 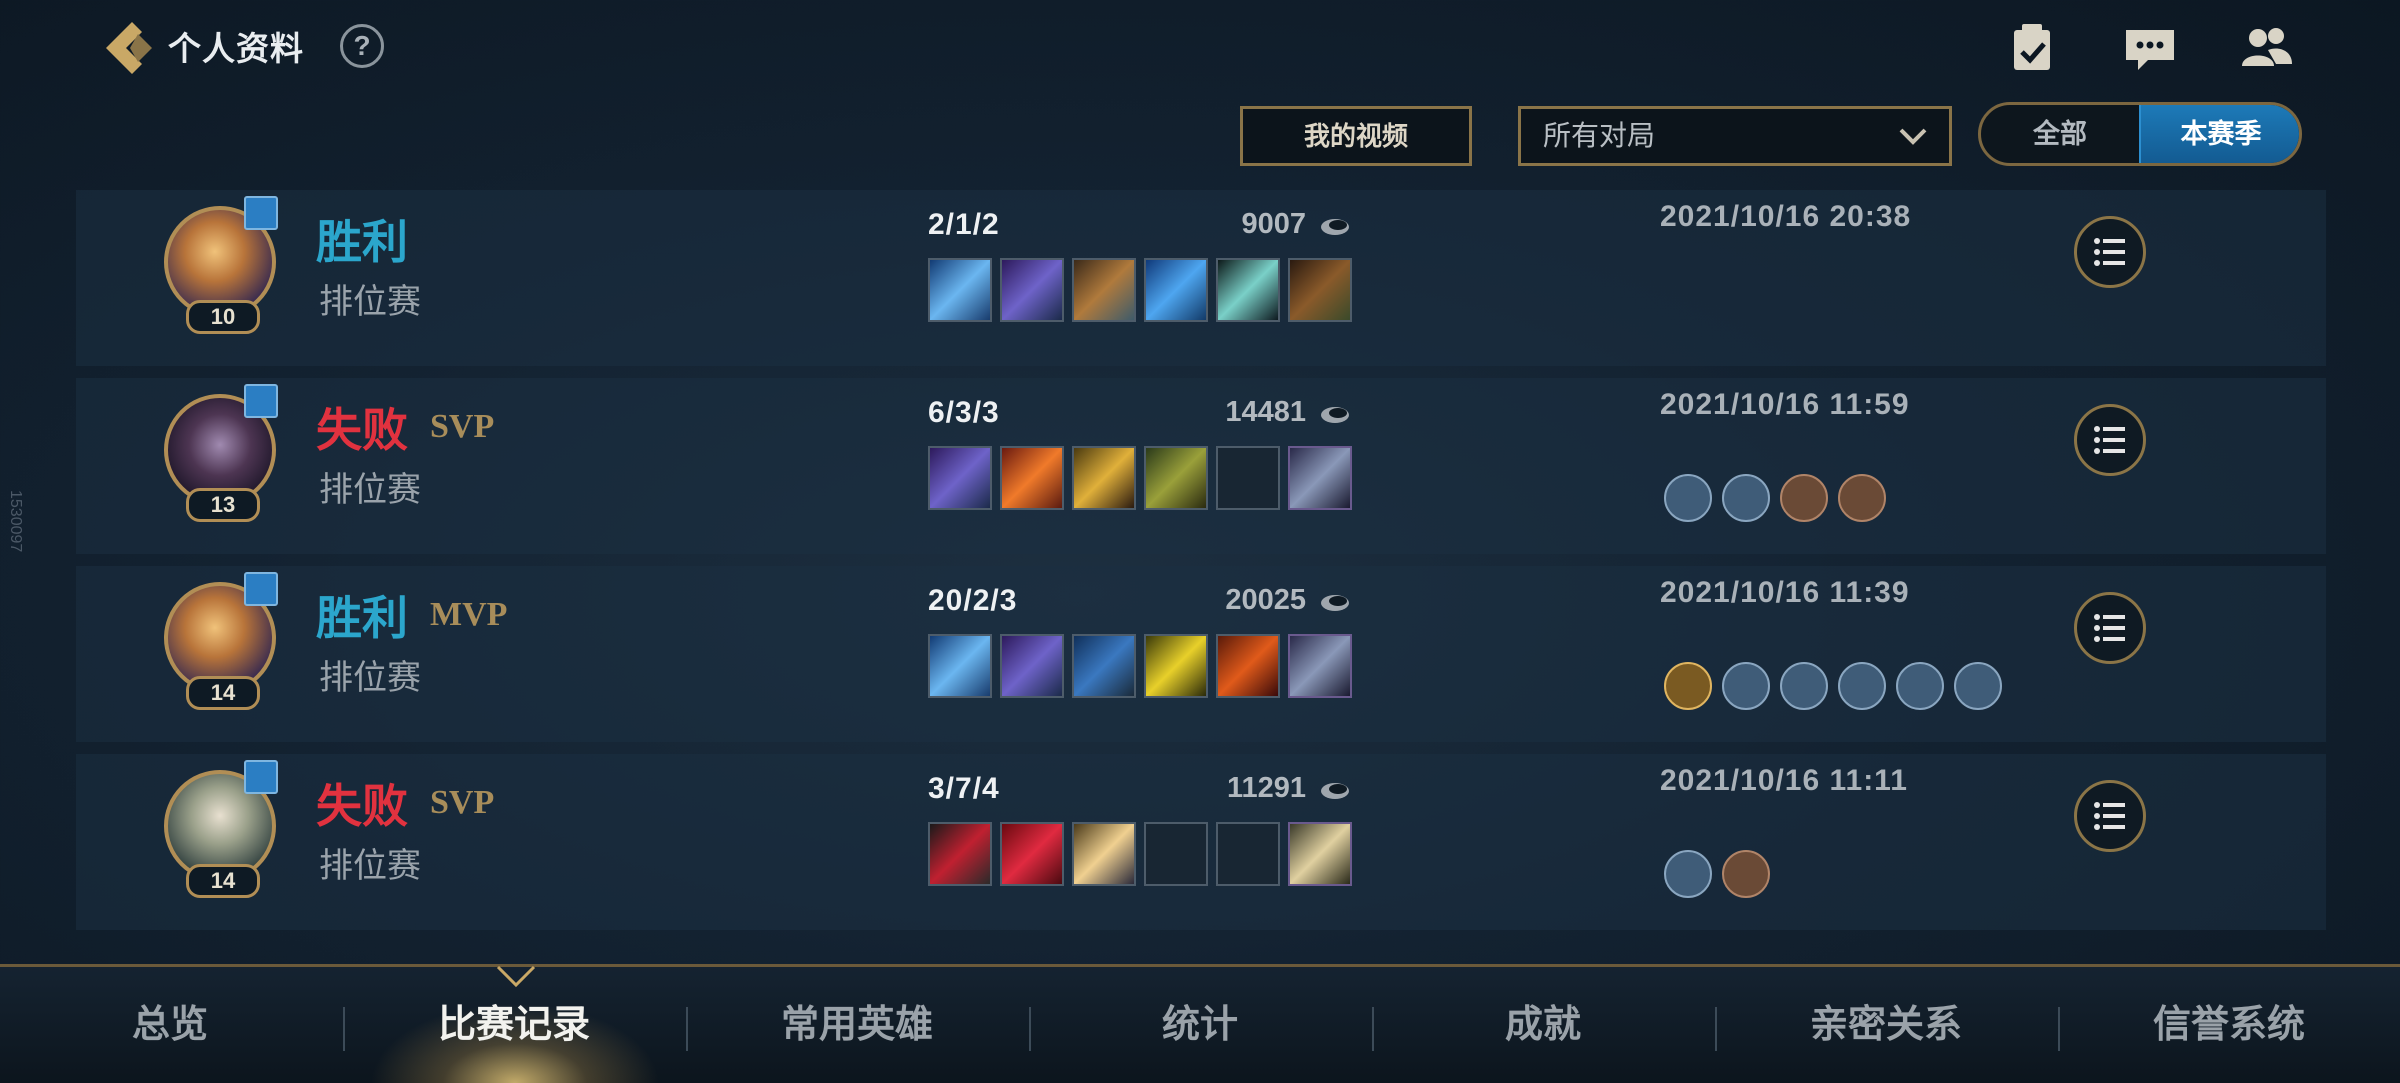 I want to click on tab-match-history: 比赛记录, so click(x=514, y=1025).